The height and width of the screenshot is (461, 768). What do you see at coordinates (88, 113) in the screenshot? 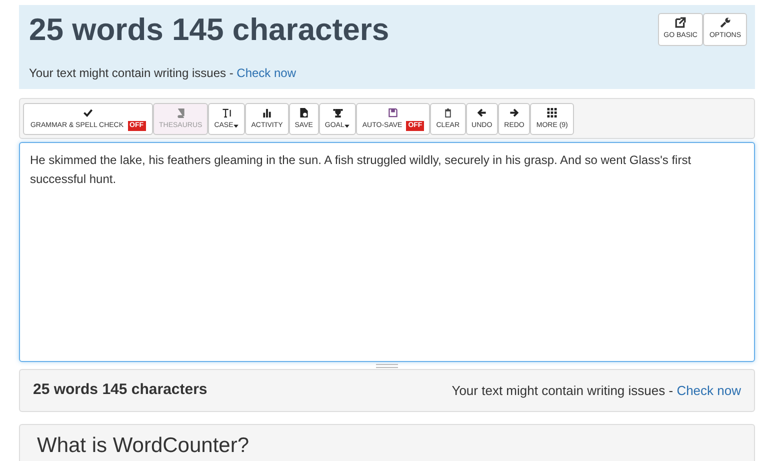
I see `check-icon` at bounding box center [88, 113].